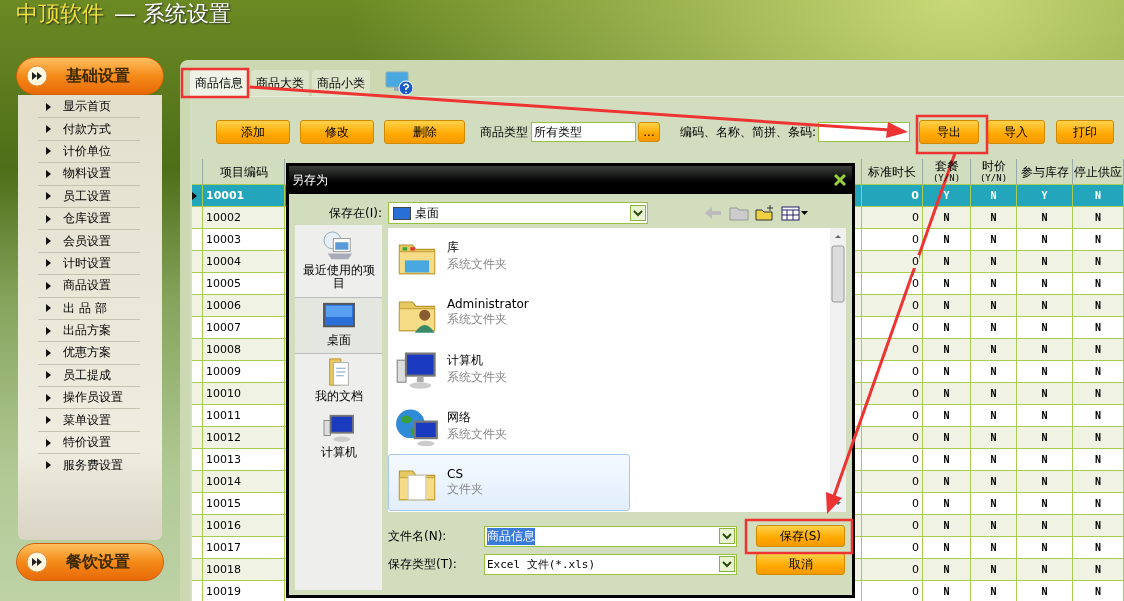 The height and width of the screenshot is (601, 1124). Describe the element at coordinates (89, 241) in the screenshot. I see `sidebar-item: 会员设置` at that location.